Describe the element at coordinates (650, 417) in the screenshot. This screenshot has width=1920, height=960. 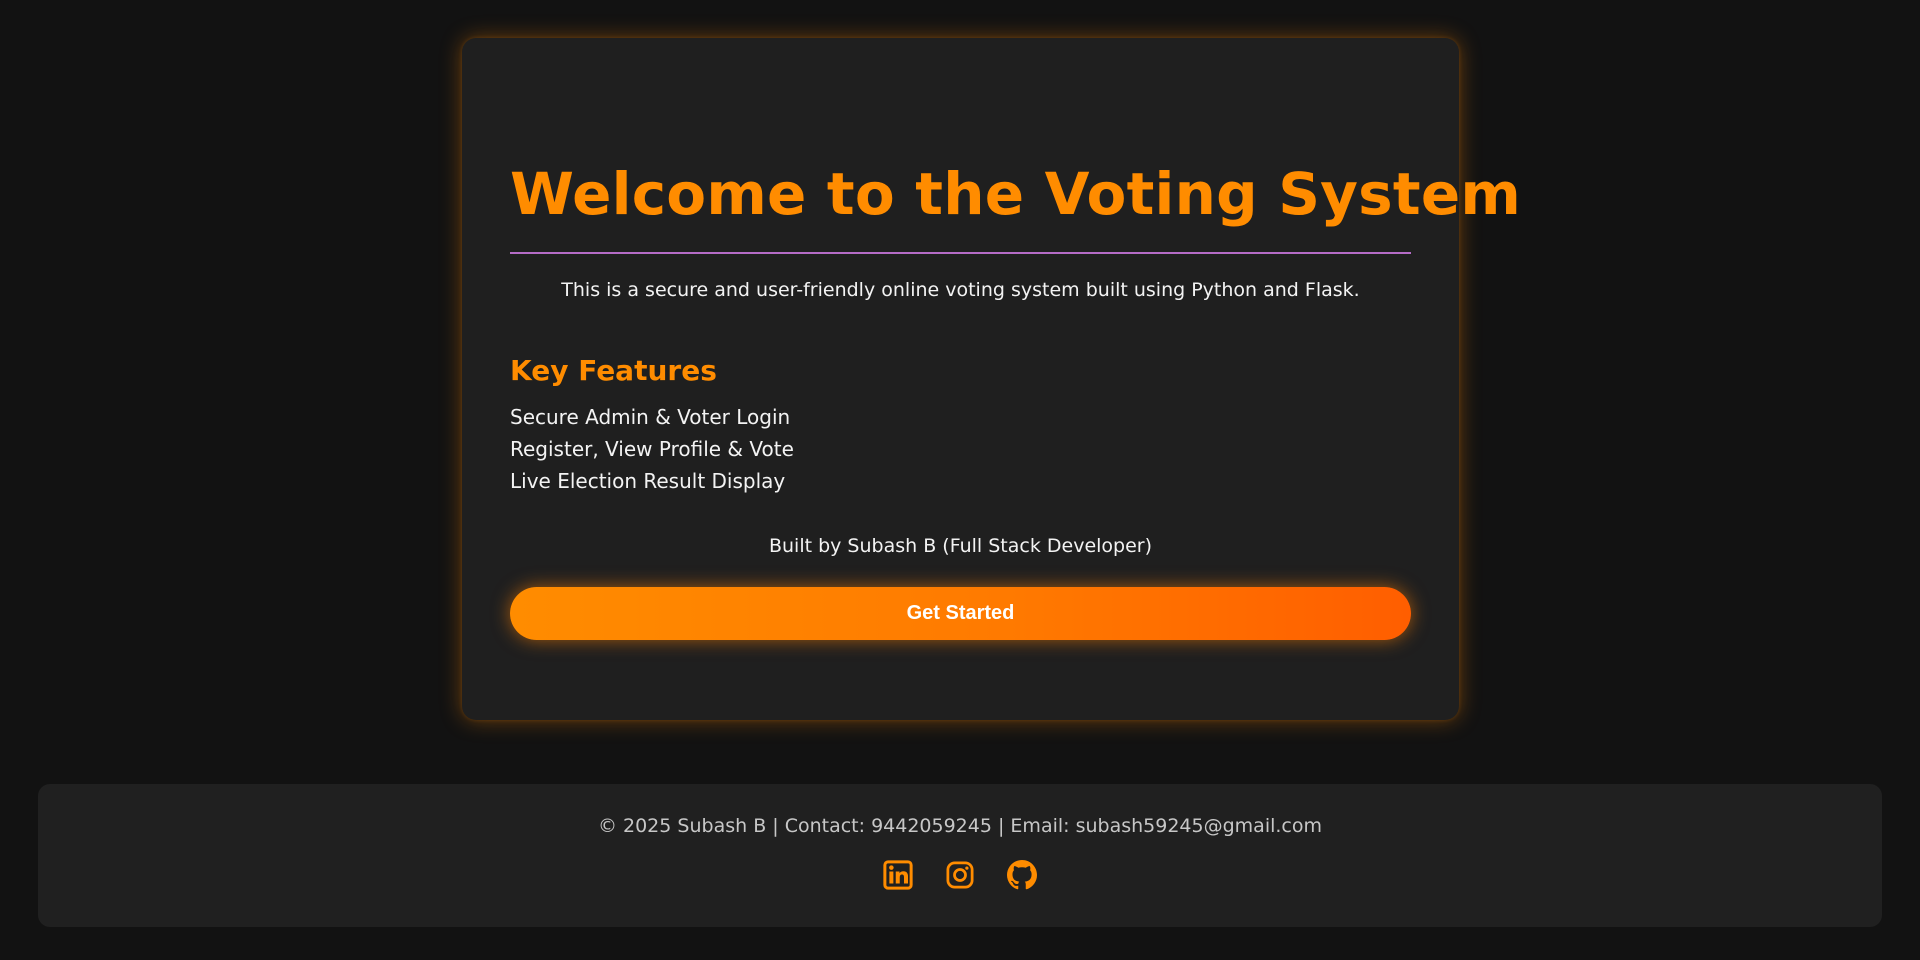
I see `feature-item-login: Secure Admin & Voter Login` at that location.